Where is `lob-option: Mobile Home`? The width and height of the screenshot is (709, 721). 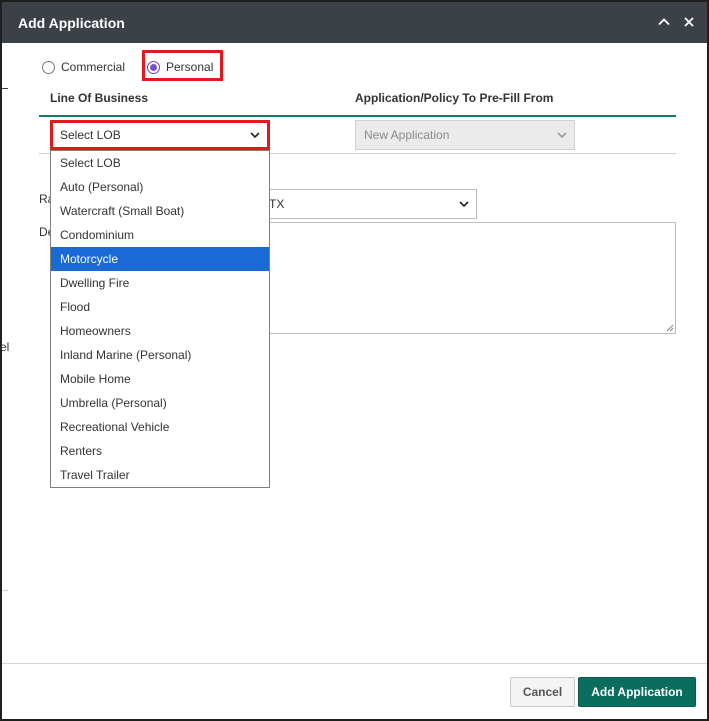
lob-option: Mobile Home is located at coordinates (160, 379).